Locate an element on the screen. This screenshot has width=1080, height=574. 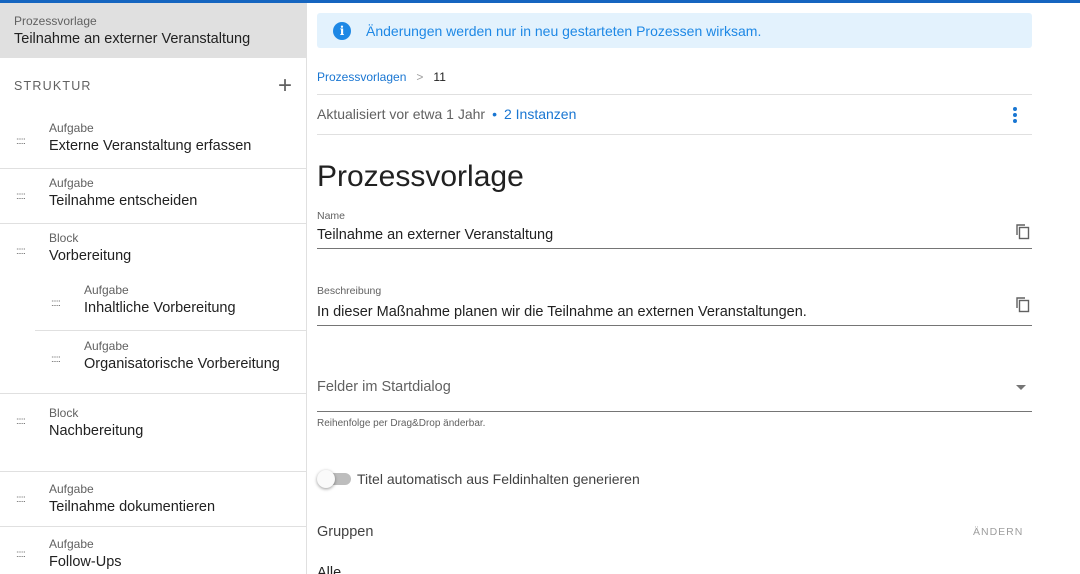
plus-icon: + is located at coordinates (285, 86).